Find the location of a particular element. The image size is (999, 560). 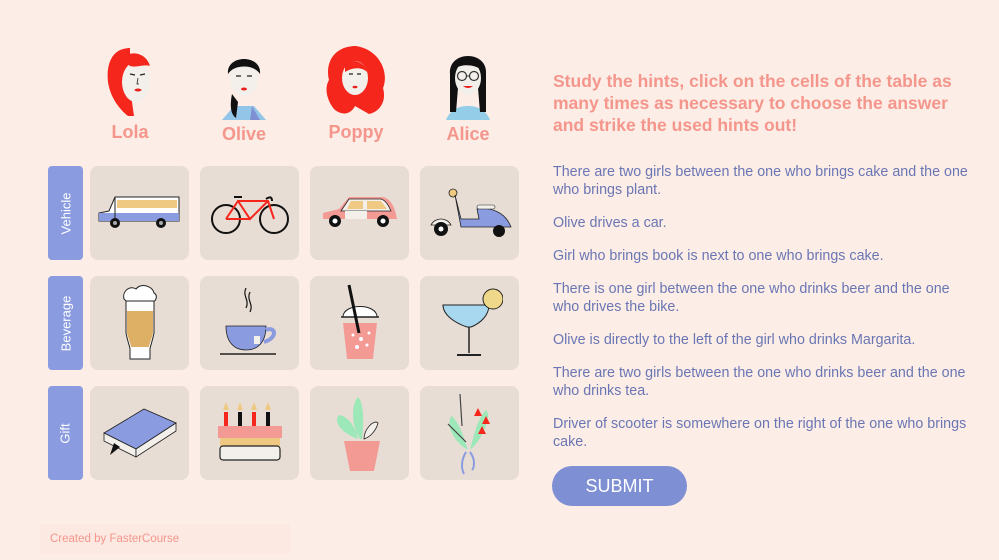

bouquet-icon is located at coordinates (468, 434).